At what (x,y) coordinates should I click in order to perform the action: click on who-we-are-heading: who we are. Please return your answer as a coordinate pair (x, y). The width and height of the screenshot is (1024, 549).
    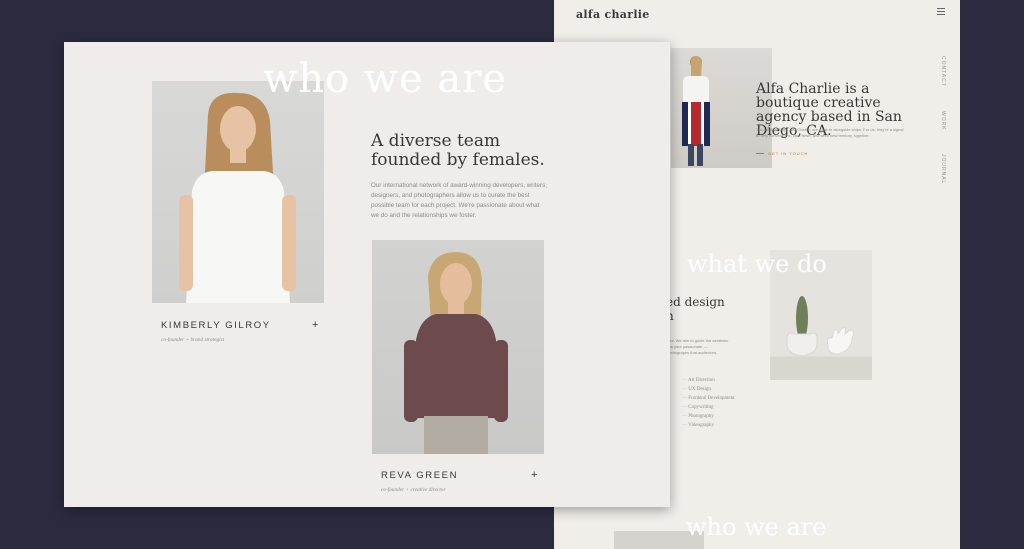
    Looking at the image, I should click on (385, 79).